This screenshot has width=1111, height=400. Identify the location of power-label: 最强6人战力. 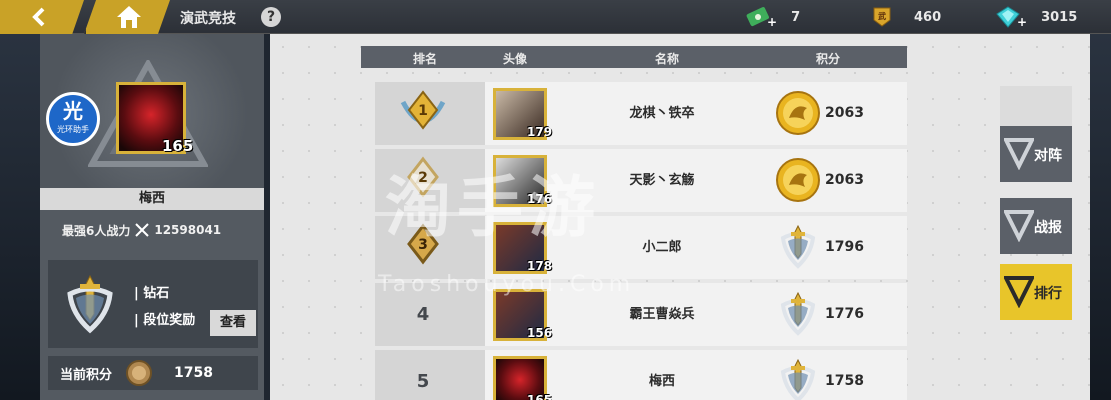
(96, 230).